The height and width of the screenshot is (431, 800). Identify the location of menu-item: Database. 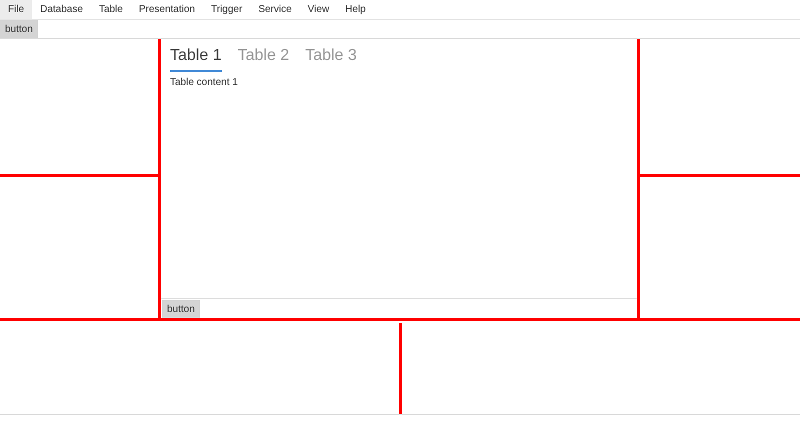
(61, 9).